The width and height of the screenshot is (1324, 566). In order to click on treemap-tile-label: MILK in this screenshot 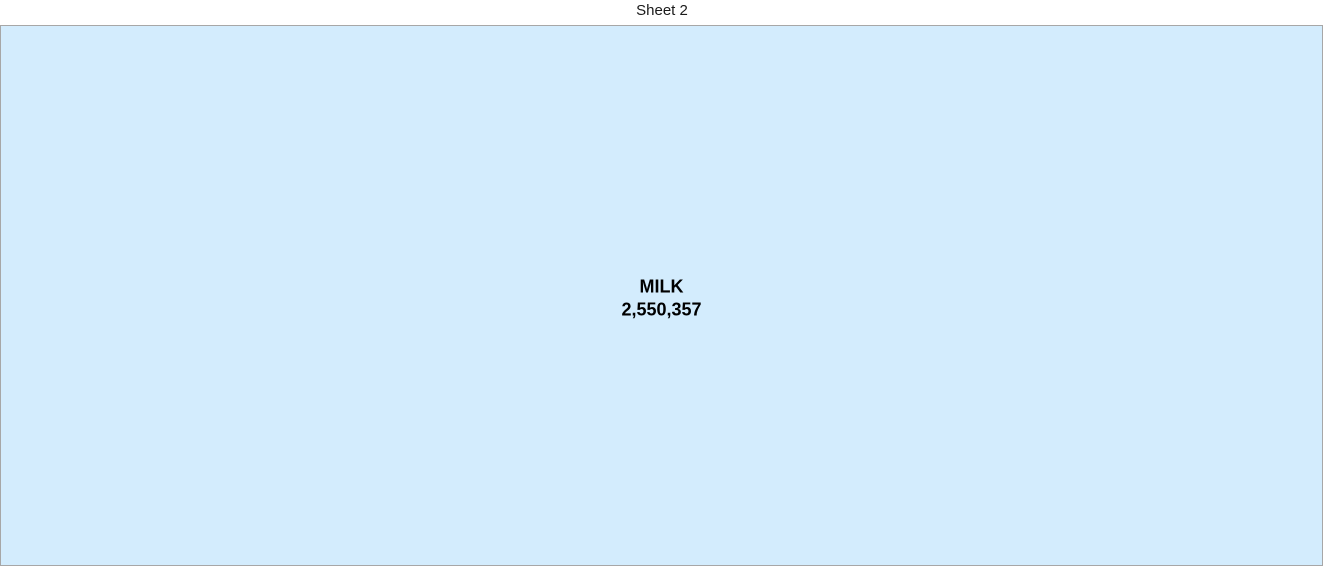, I will do `click(662, 287)`.